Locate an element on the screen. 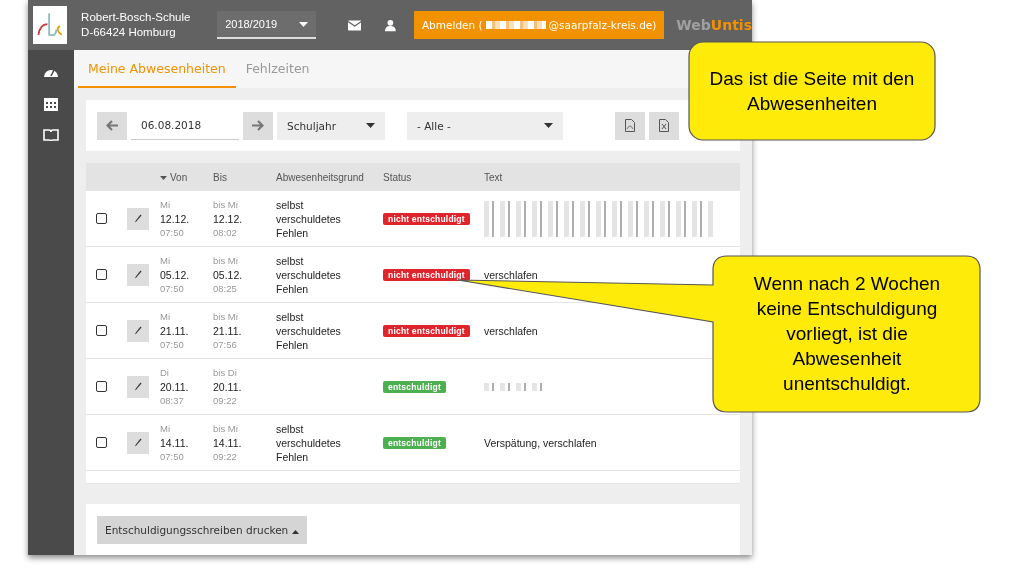  status-dropdown: - Alle - is located at coordinates (485, 125).